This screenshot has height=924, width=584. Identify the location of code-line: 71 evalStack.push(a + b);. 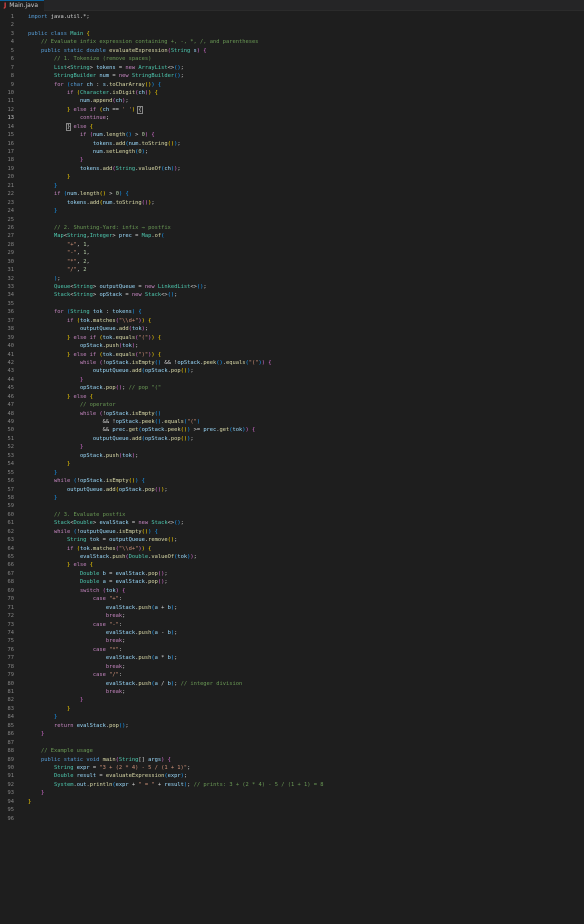
(292, 608).